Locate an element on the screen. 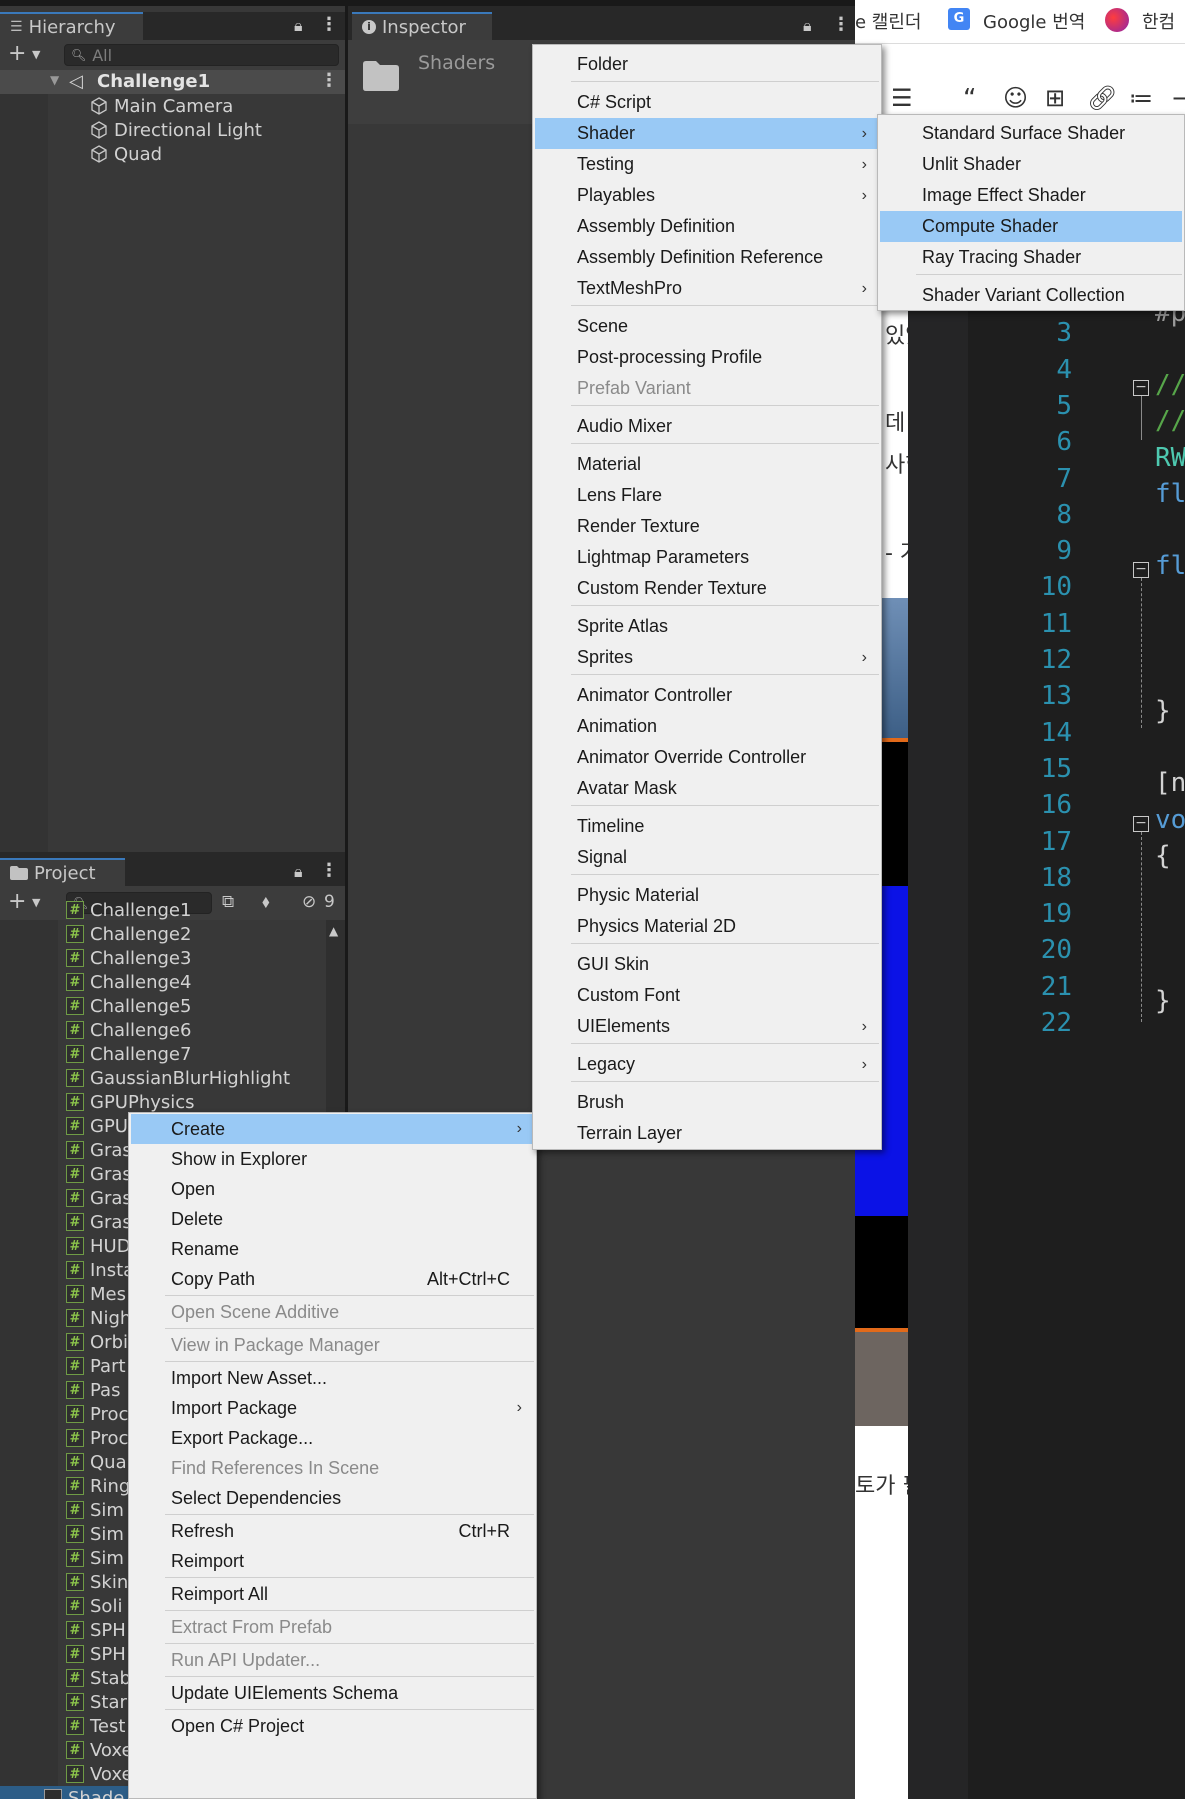 The width and height of the screenshot is (1185, 1799). hidden-eye-icon: ⊘ is located at coordinates (309, 902).